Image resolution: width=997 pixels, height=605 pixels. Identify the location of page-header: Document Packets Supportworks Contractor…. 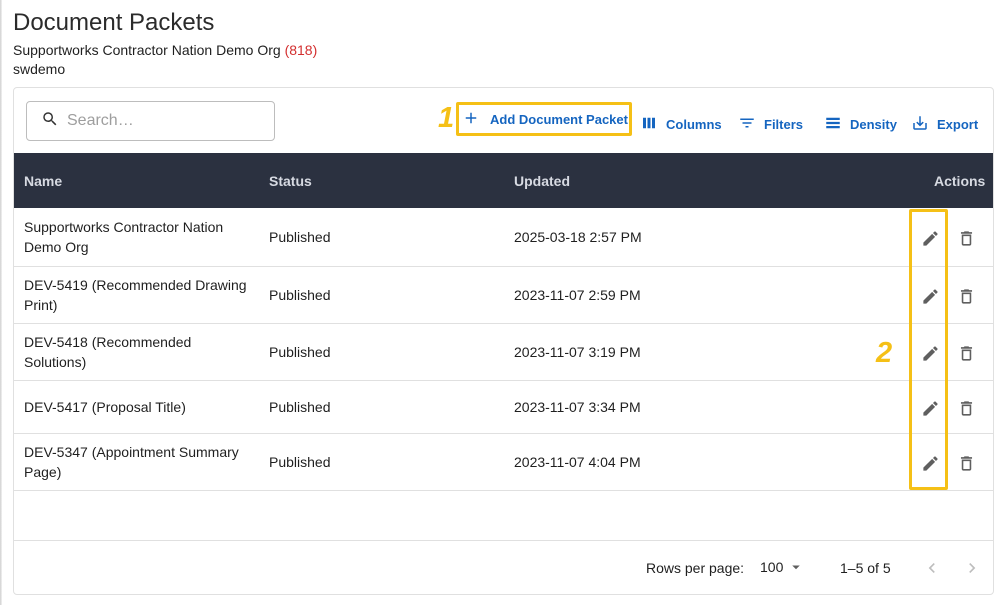
(165, 43).